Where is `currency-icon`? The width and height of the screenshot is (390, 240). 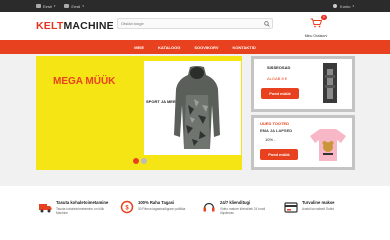 currency-icon is located at coordinates (67, 6).